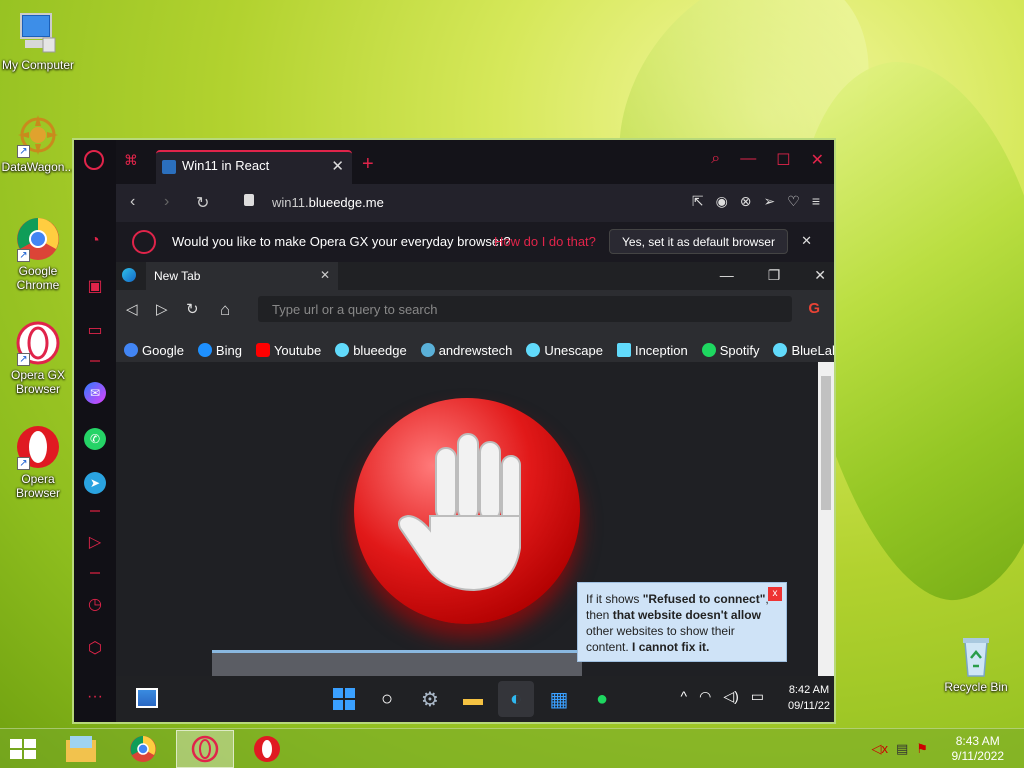 Image resolution: width=1024 pixels, height=768 pixels. Describe the element at coordinates (95, 697) in the screenshot. I see `more-icon: ···` at that location.